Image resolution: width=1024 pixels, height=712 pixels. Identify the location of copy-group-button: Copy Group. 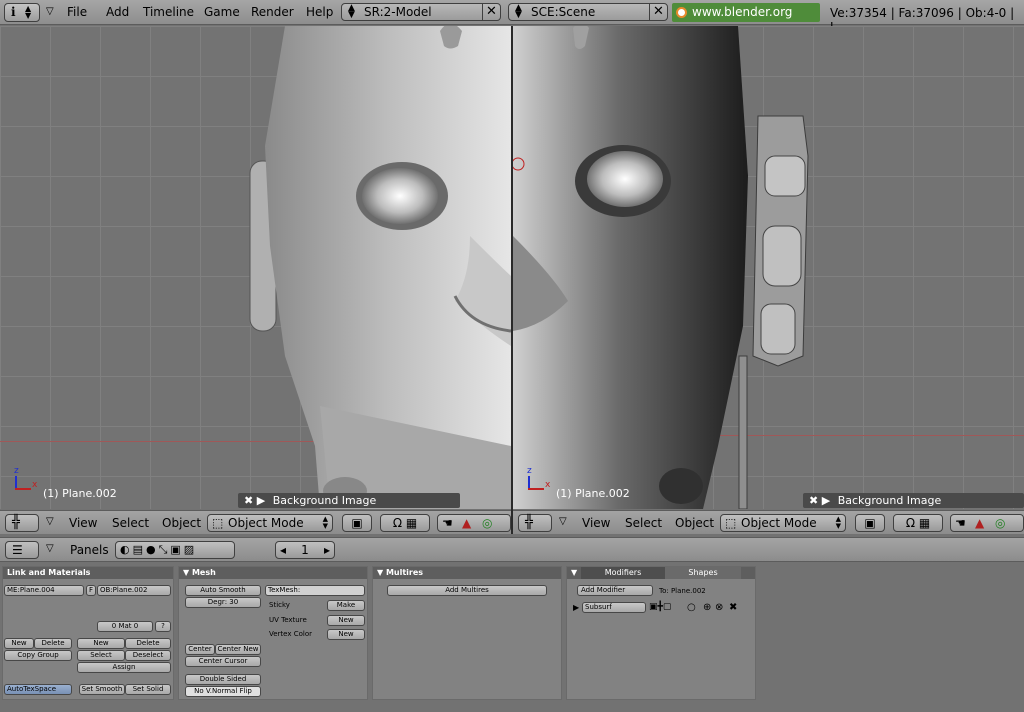
(38, 655).